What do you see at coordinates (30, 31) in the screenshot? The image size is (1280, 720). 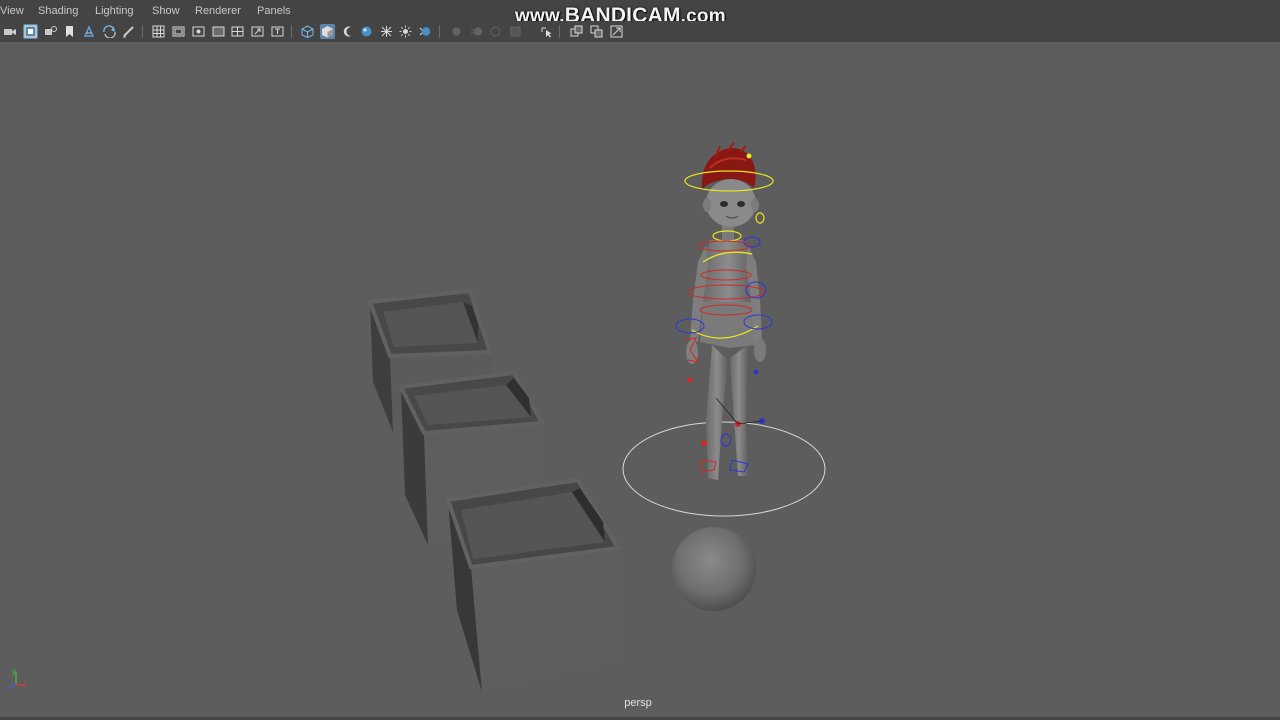 I see `camera-attributes-icon` at bounding box center [30, 31].